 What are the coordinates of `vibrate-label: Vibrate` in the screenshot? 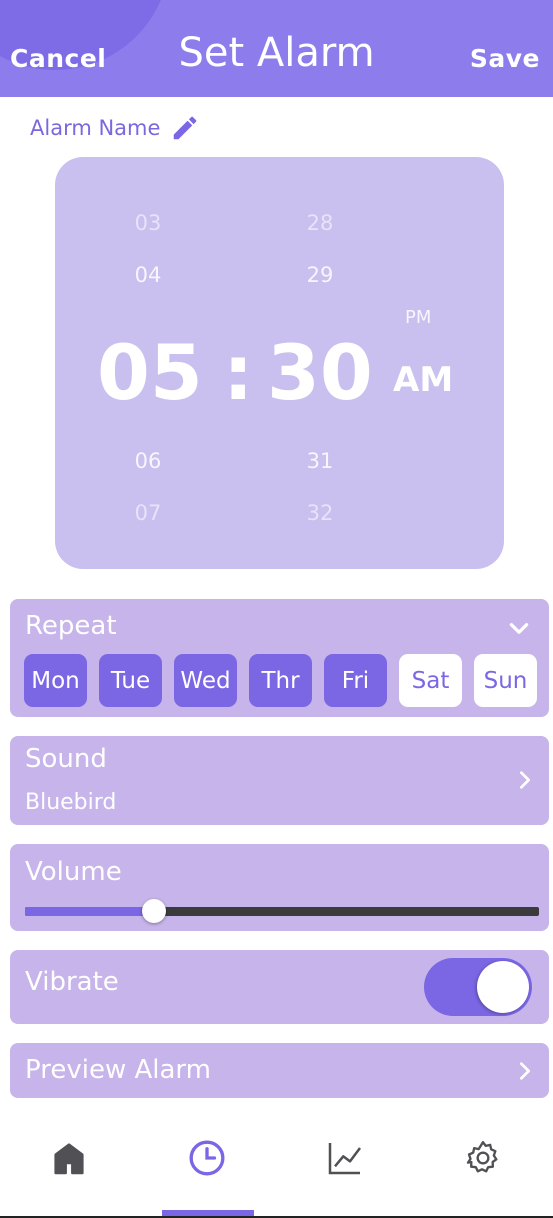 It's located at (72, 982).